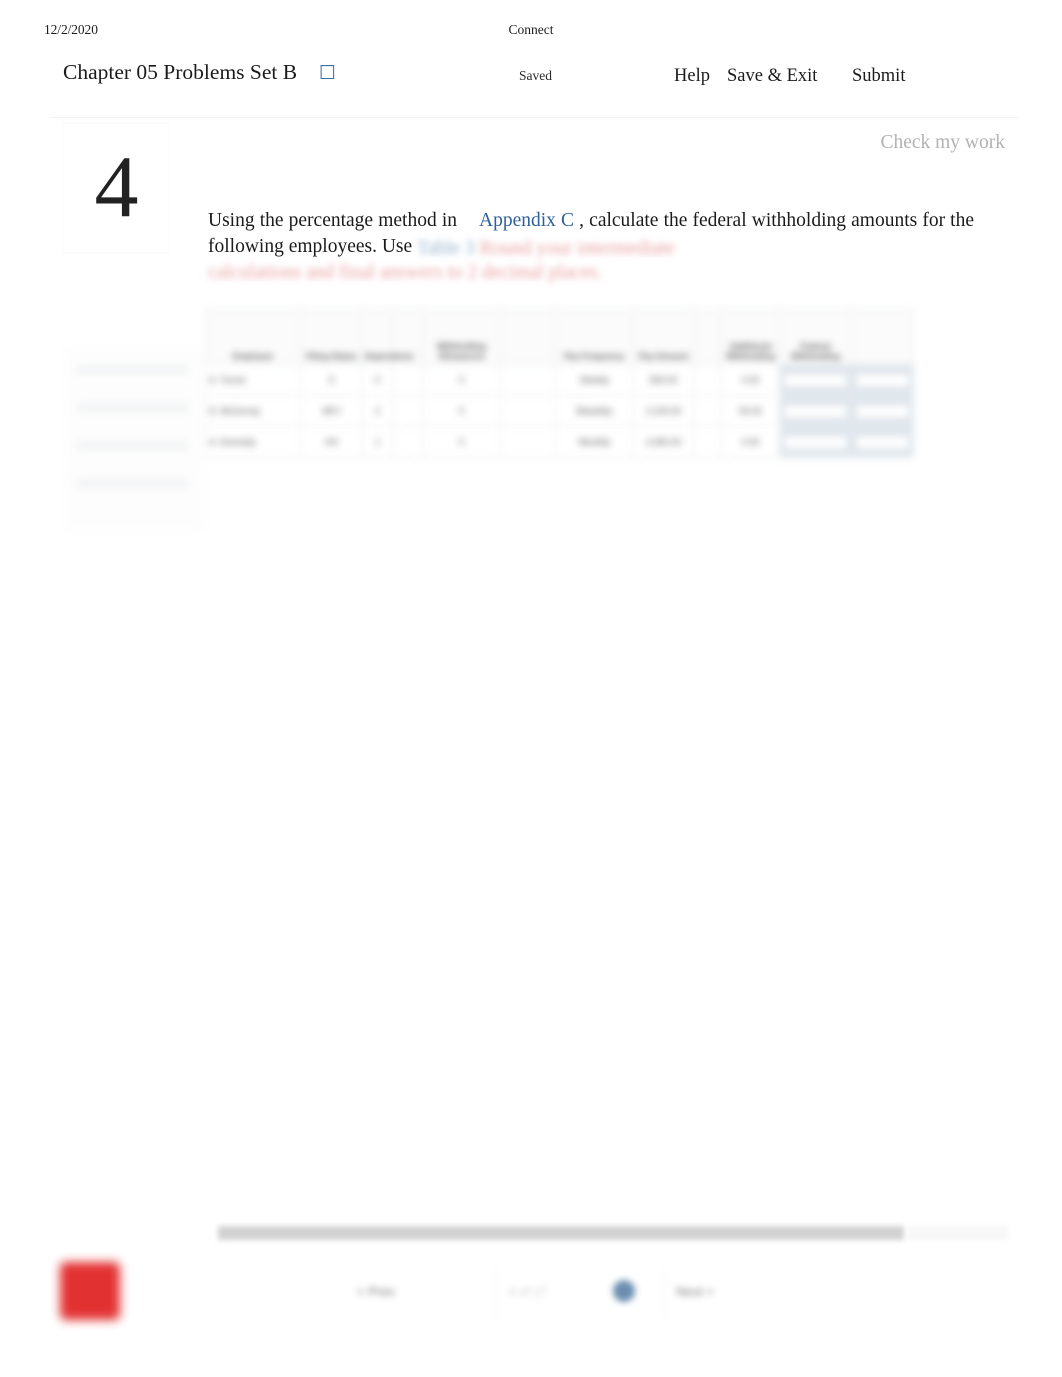 This screenshot has width=1062, height=1377. What do you see at coordinates (594, 380) in the screenshot?
I see `cell-pay-frequency: Weekly` at bounding box center [594, 380].